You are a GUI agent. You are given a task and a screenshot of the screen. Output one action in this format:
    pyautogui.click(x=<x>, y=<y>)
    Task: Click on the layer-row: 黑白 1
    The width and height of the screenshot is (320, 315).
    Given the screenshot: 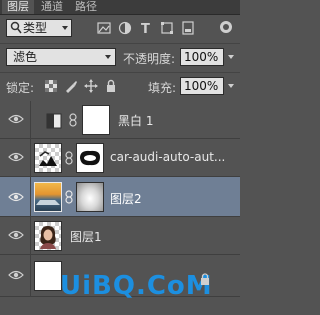 What is the action you would take?
    pyautogui.click(x=120, y=120)
    